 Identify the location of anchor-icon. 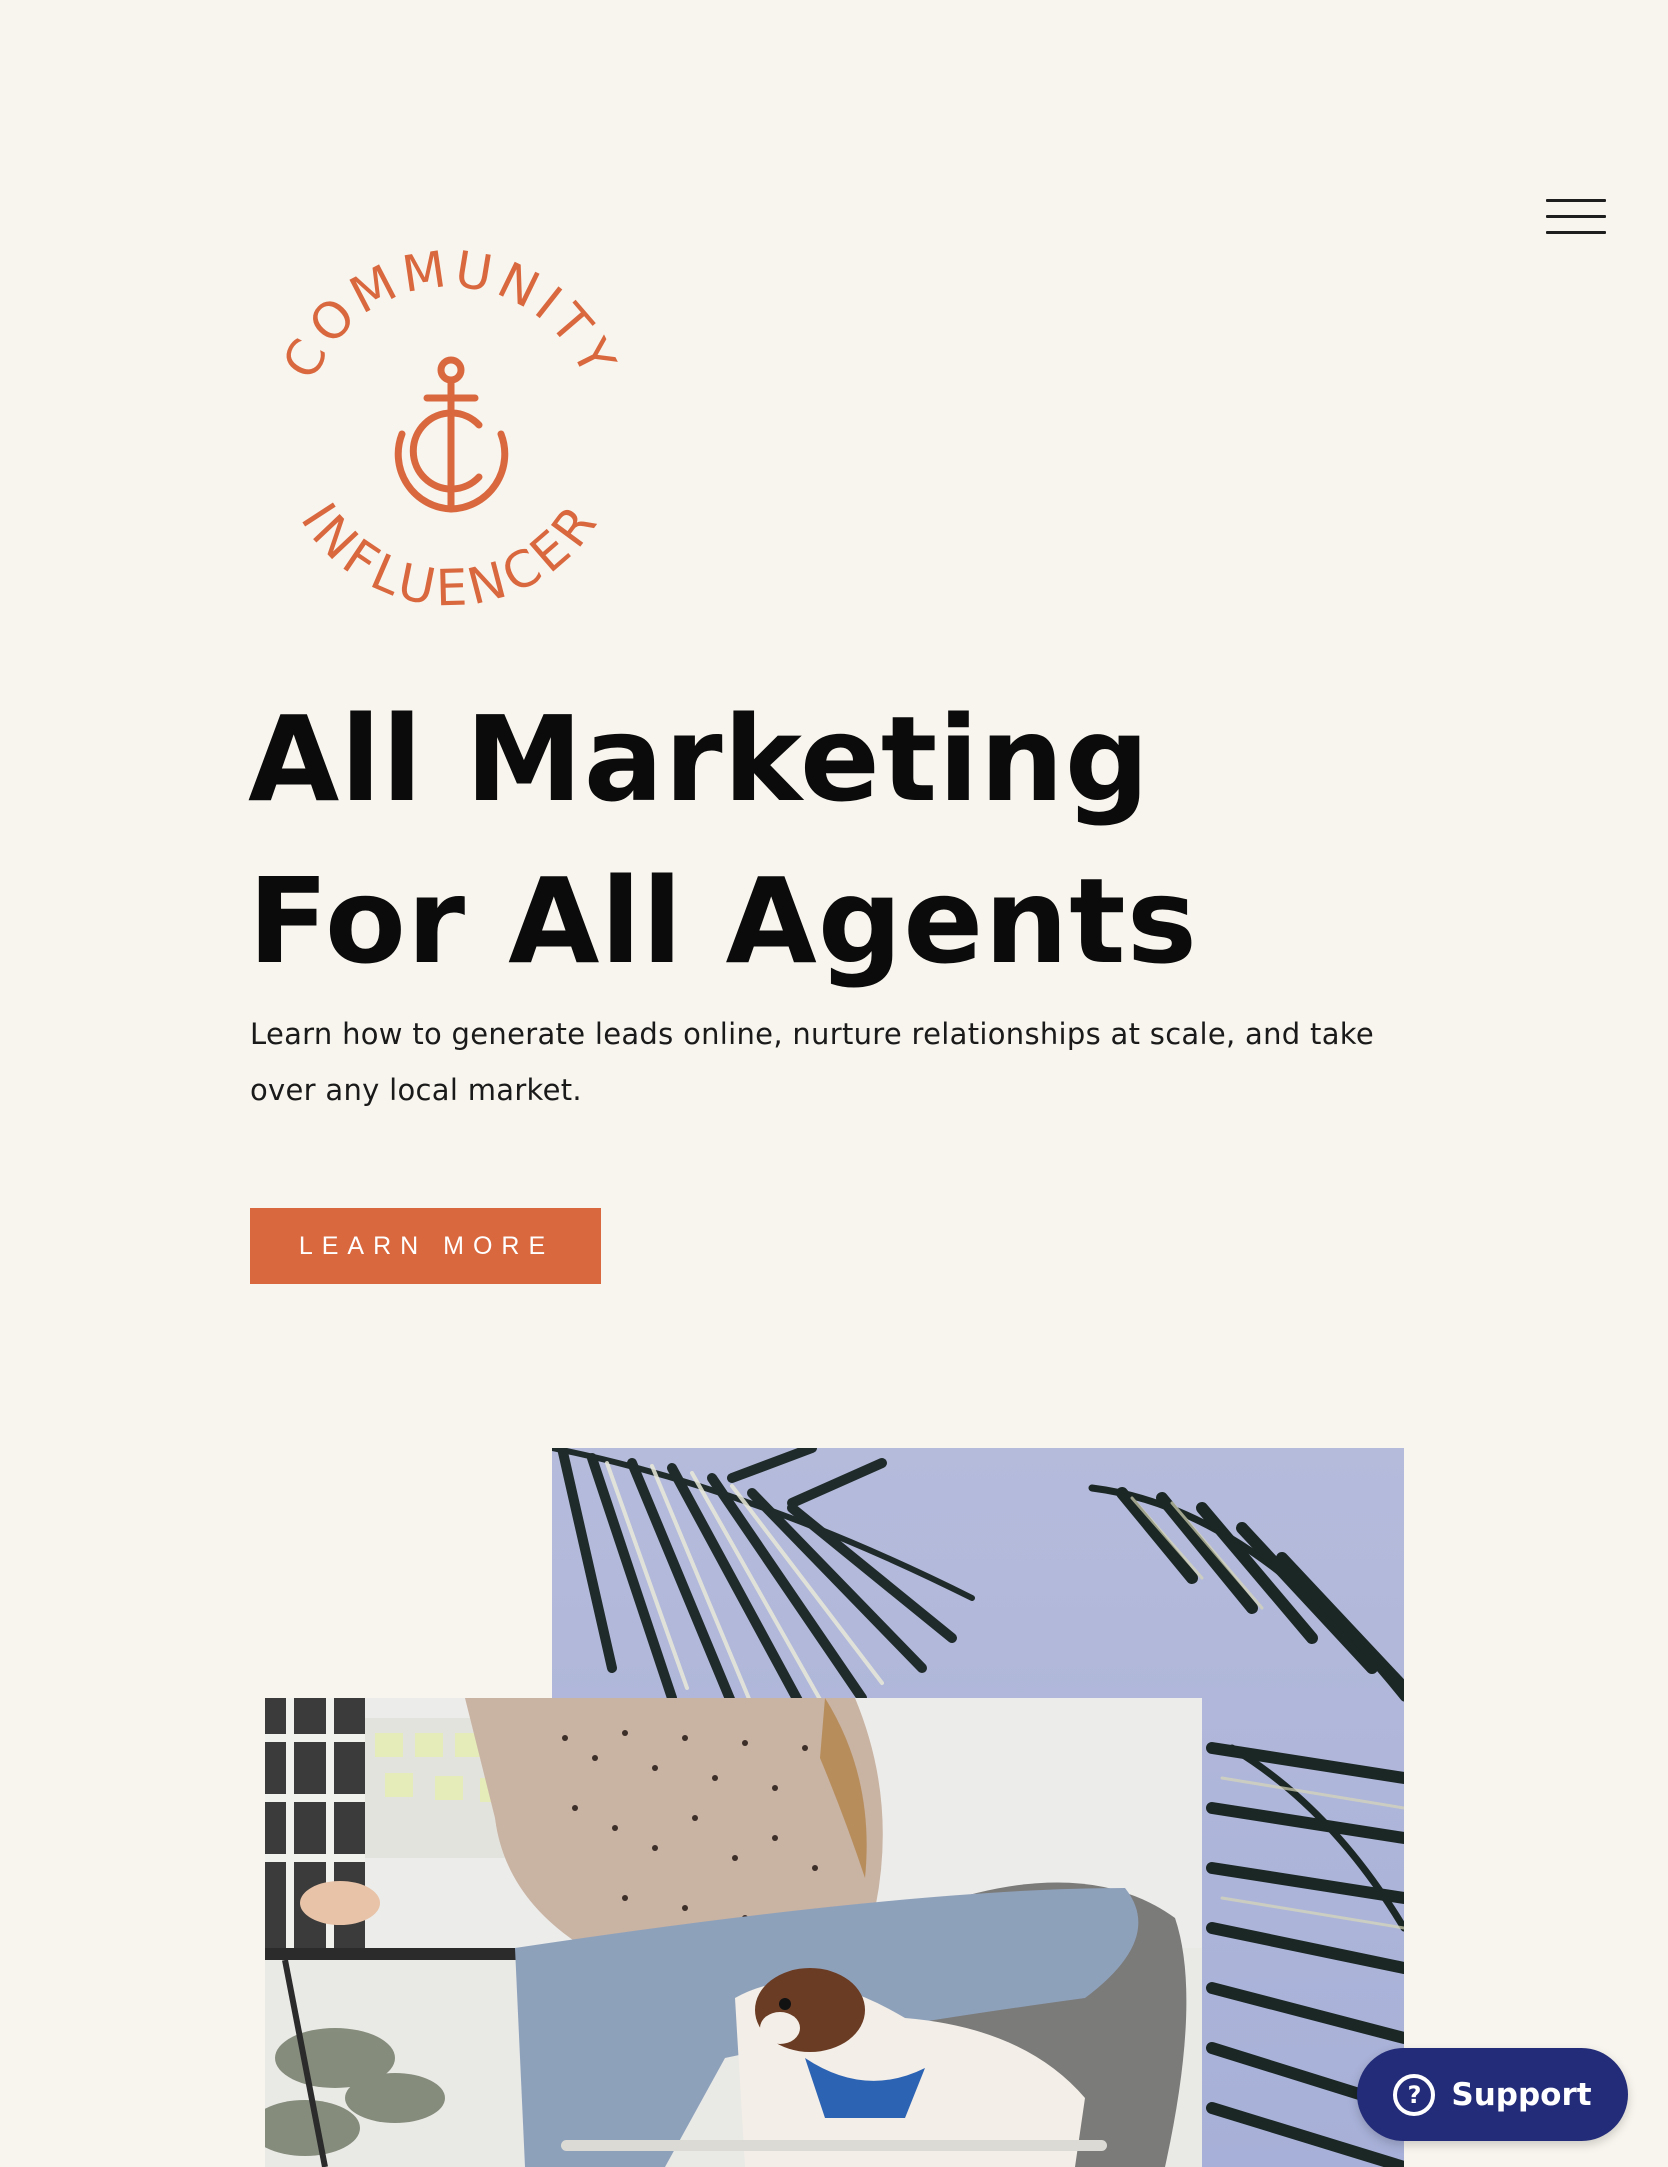
(451, 434).